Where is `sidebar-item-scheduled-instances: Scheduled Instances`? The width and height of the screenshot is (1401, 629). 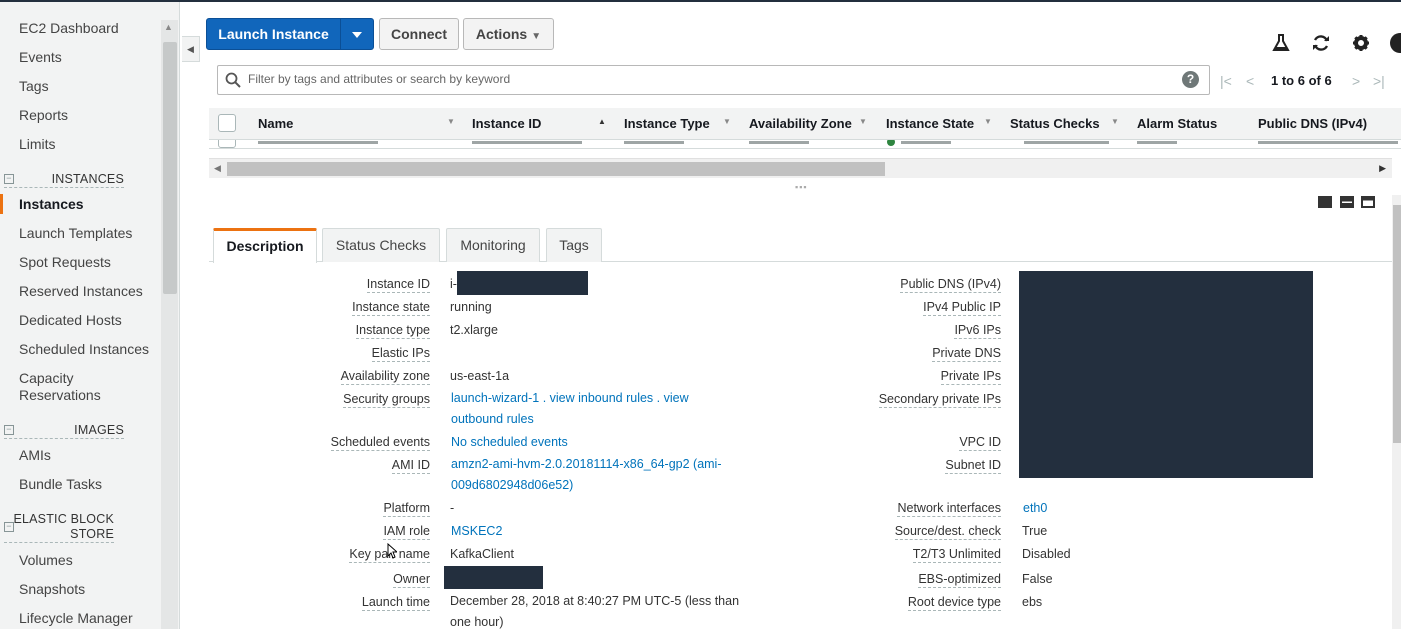
sidebar-item-scheduled-instances: Scheduled Instances is located at coordinates (84, 349).